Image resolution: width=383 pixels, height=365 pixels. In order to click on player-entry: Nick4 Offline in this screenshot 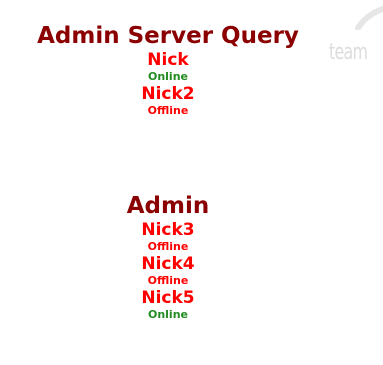, I will do `click(168, 271)`.